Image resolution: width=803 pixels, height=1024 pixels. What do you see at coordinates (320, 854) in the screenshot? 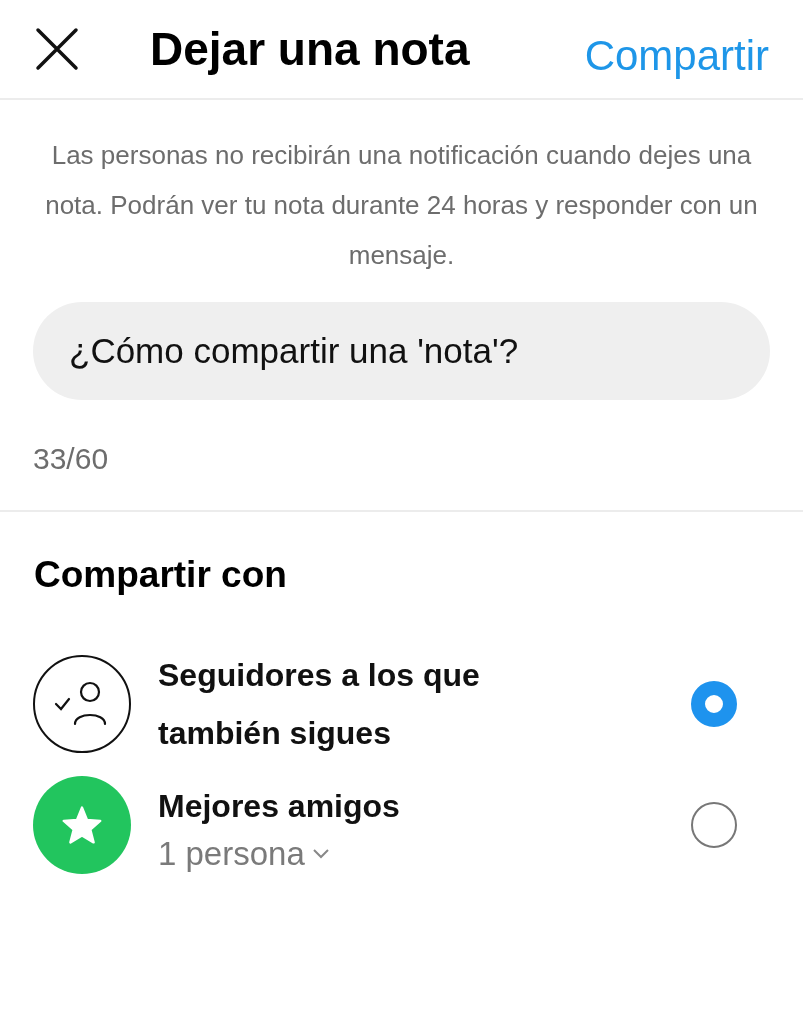
I see `chevron-down-icon` at bounding box center [320, 854].